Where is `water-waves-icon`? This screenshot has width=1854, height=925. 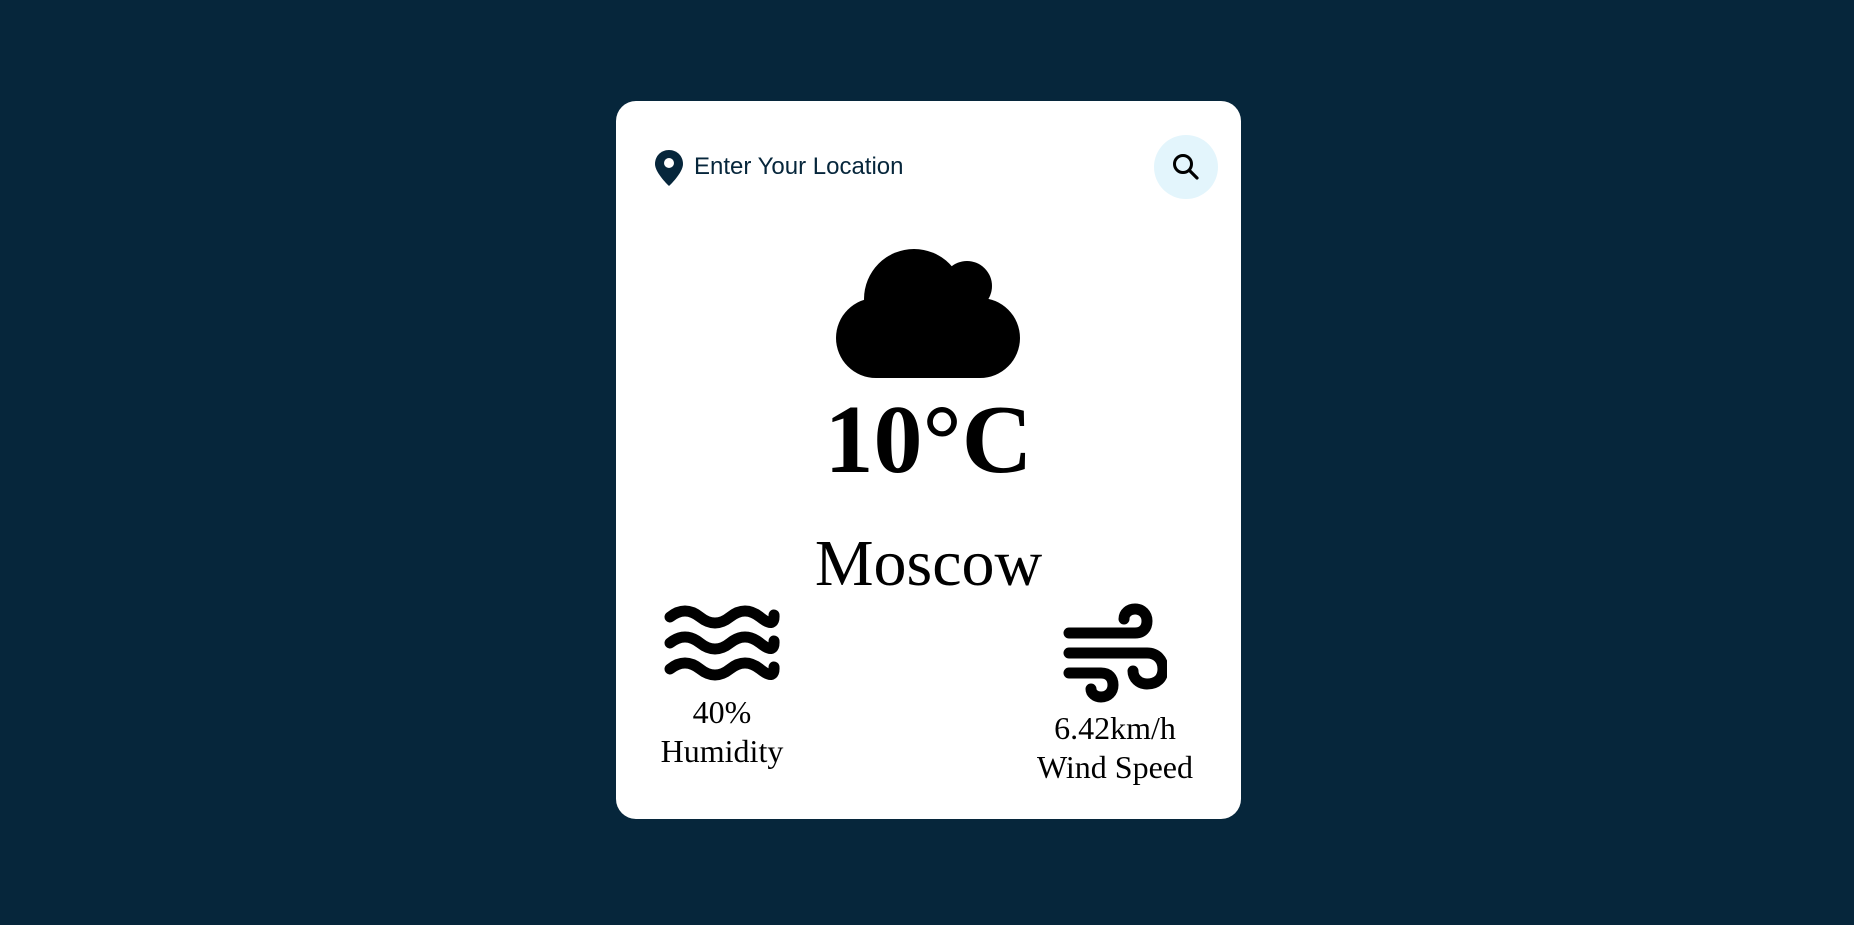
water-waves-icon is located at coordinates (722, 643).